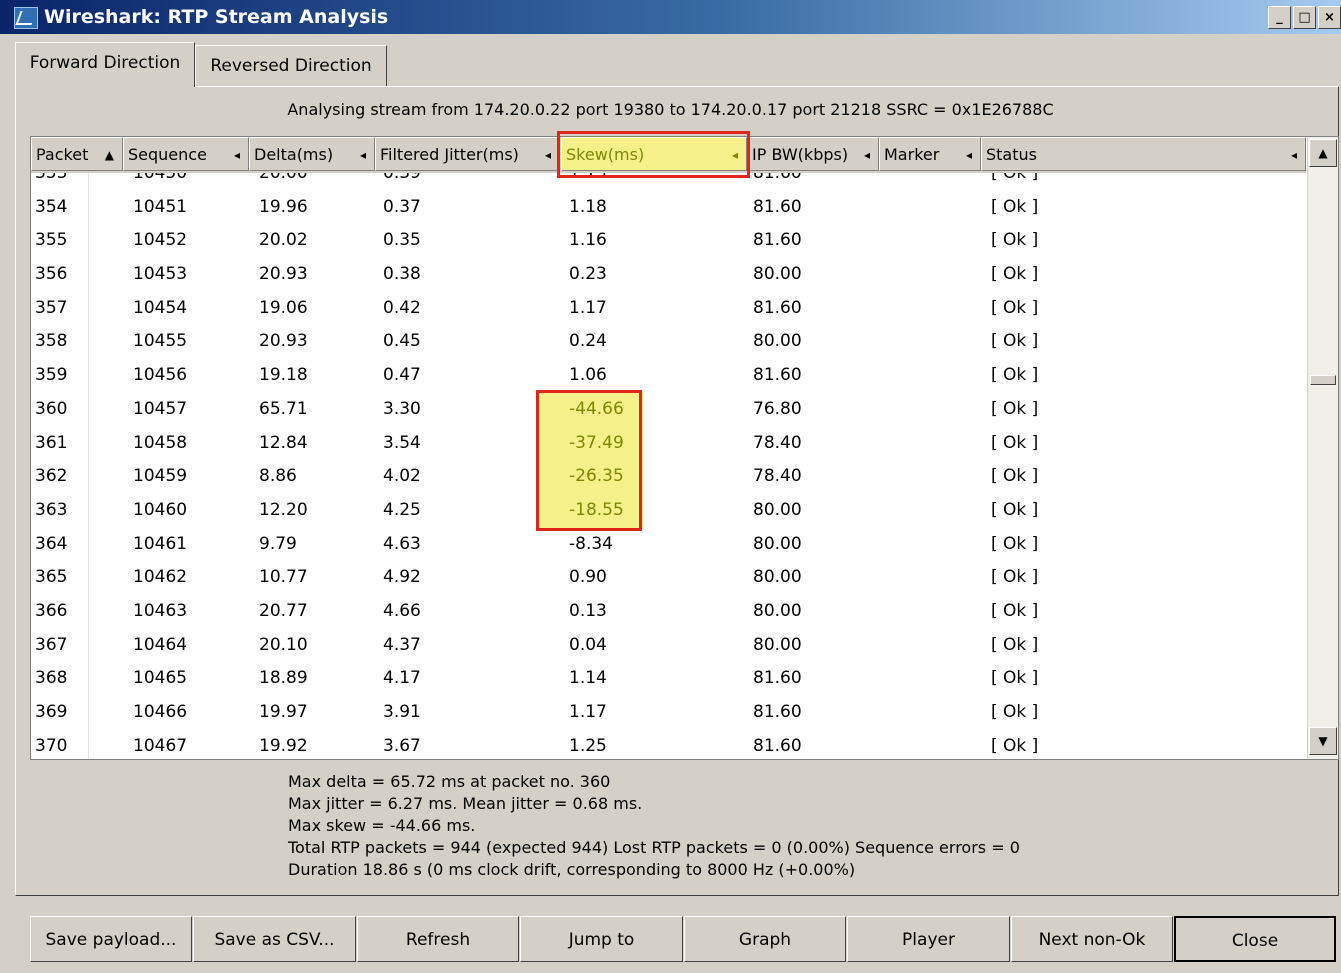 This screenshot has width=1341, height=973. I want to click on player-button: Player, so click(928, 939).